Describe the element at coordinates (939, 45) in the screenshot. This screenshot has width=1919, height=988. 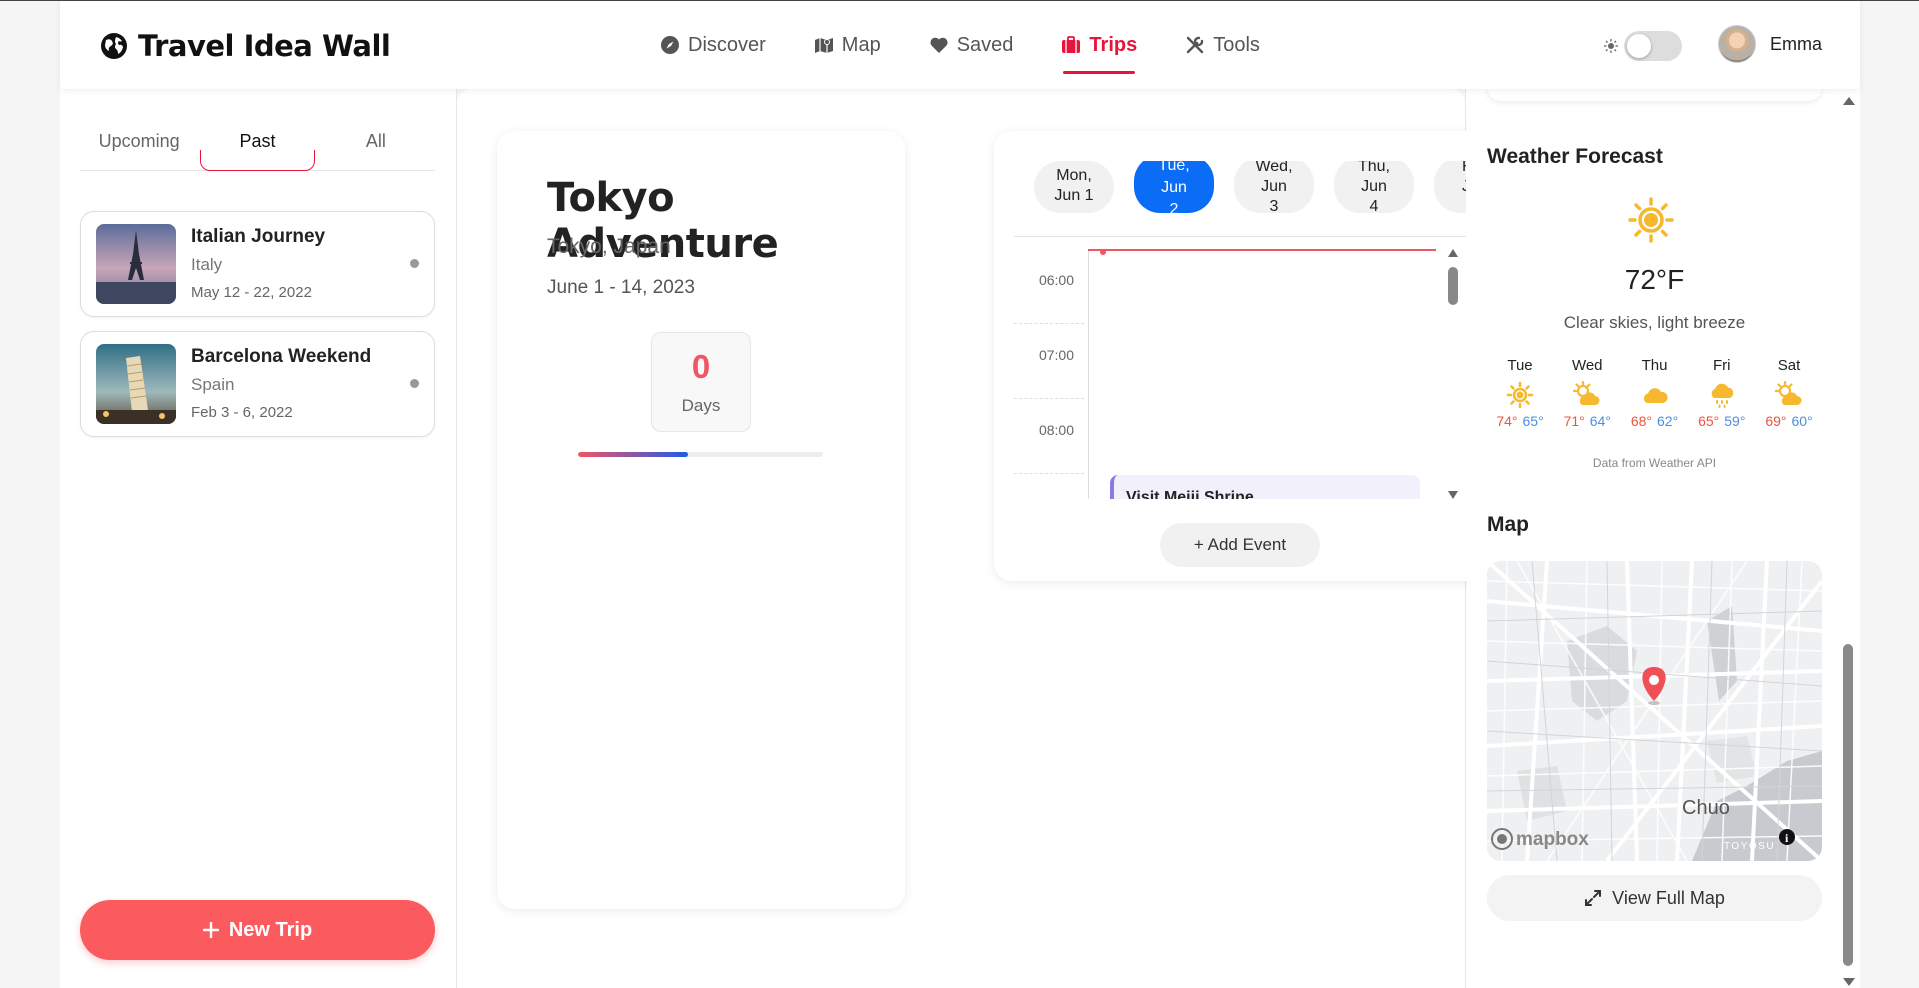
I see `heart-icon` at that location.